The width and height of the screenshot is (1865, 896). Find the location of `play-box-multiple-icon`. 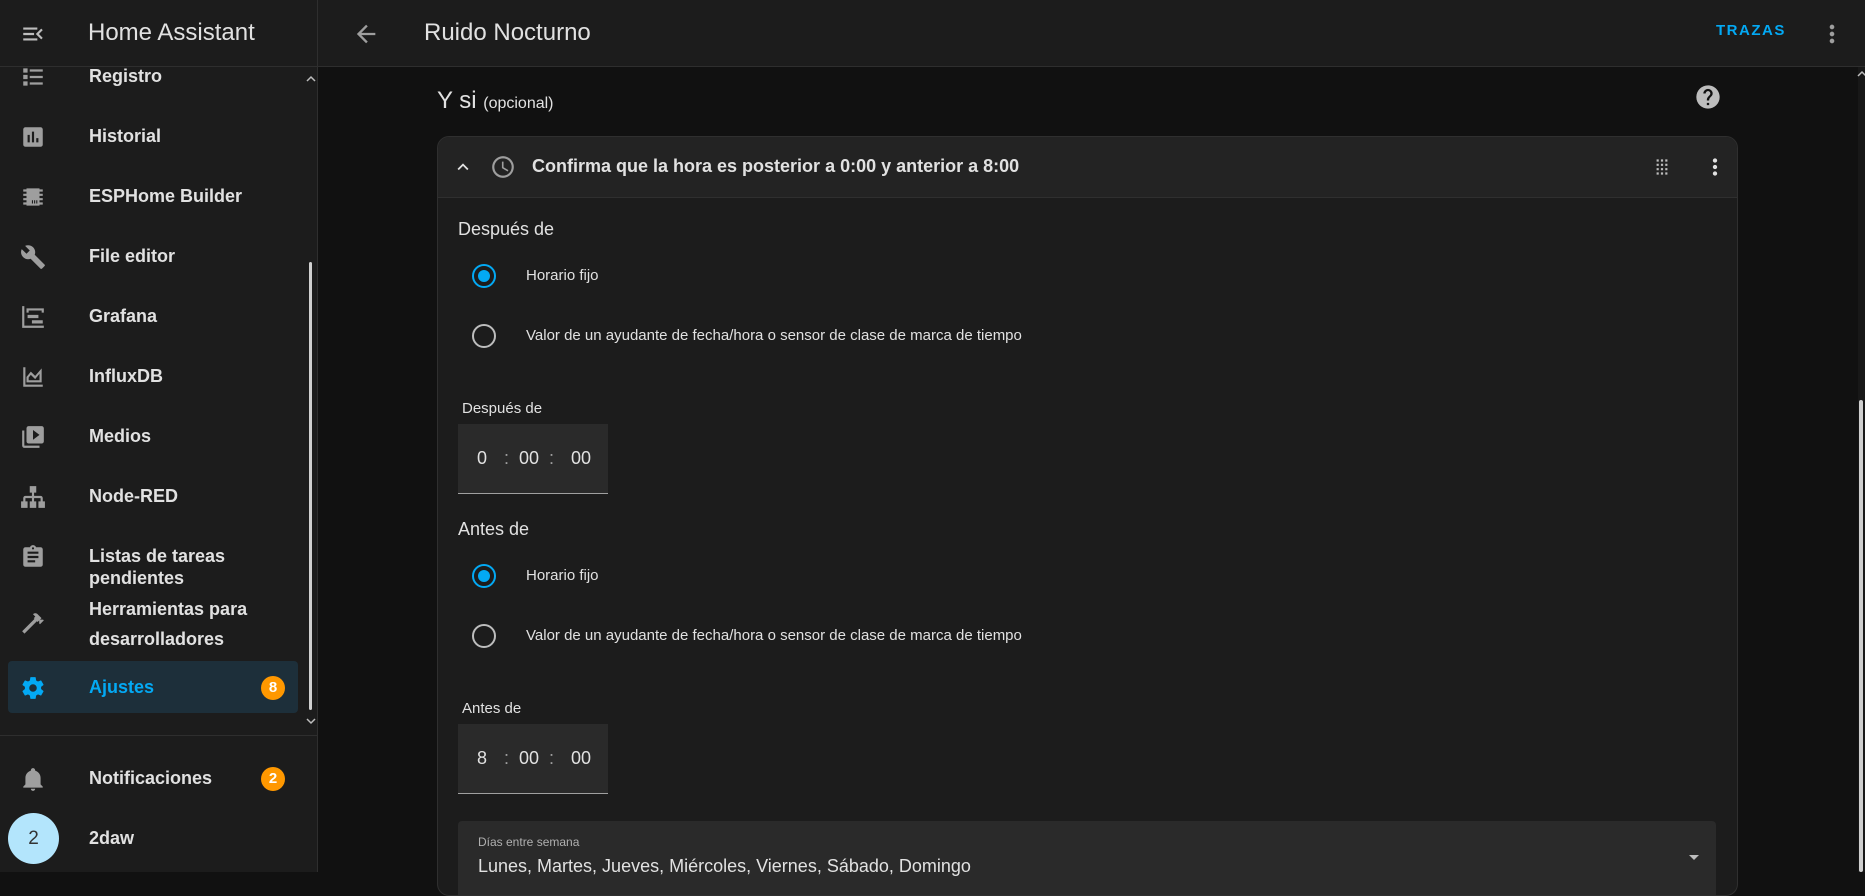

play-box-multiple-icon is located at coordinates (33, 437).